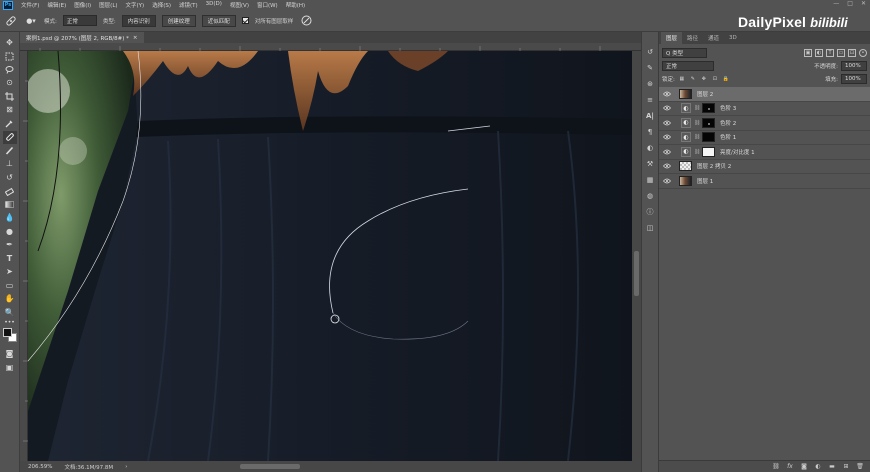 This screenshot has height=472, width=870. Describe the element at coordinates (764, 167) in the screenshot. I see `layer-row: 图层 2 拷贝 2` at that location.